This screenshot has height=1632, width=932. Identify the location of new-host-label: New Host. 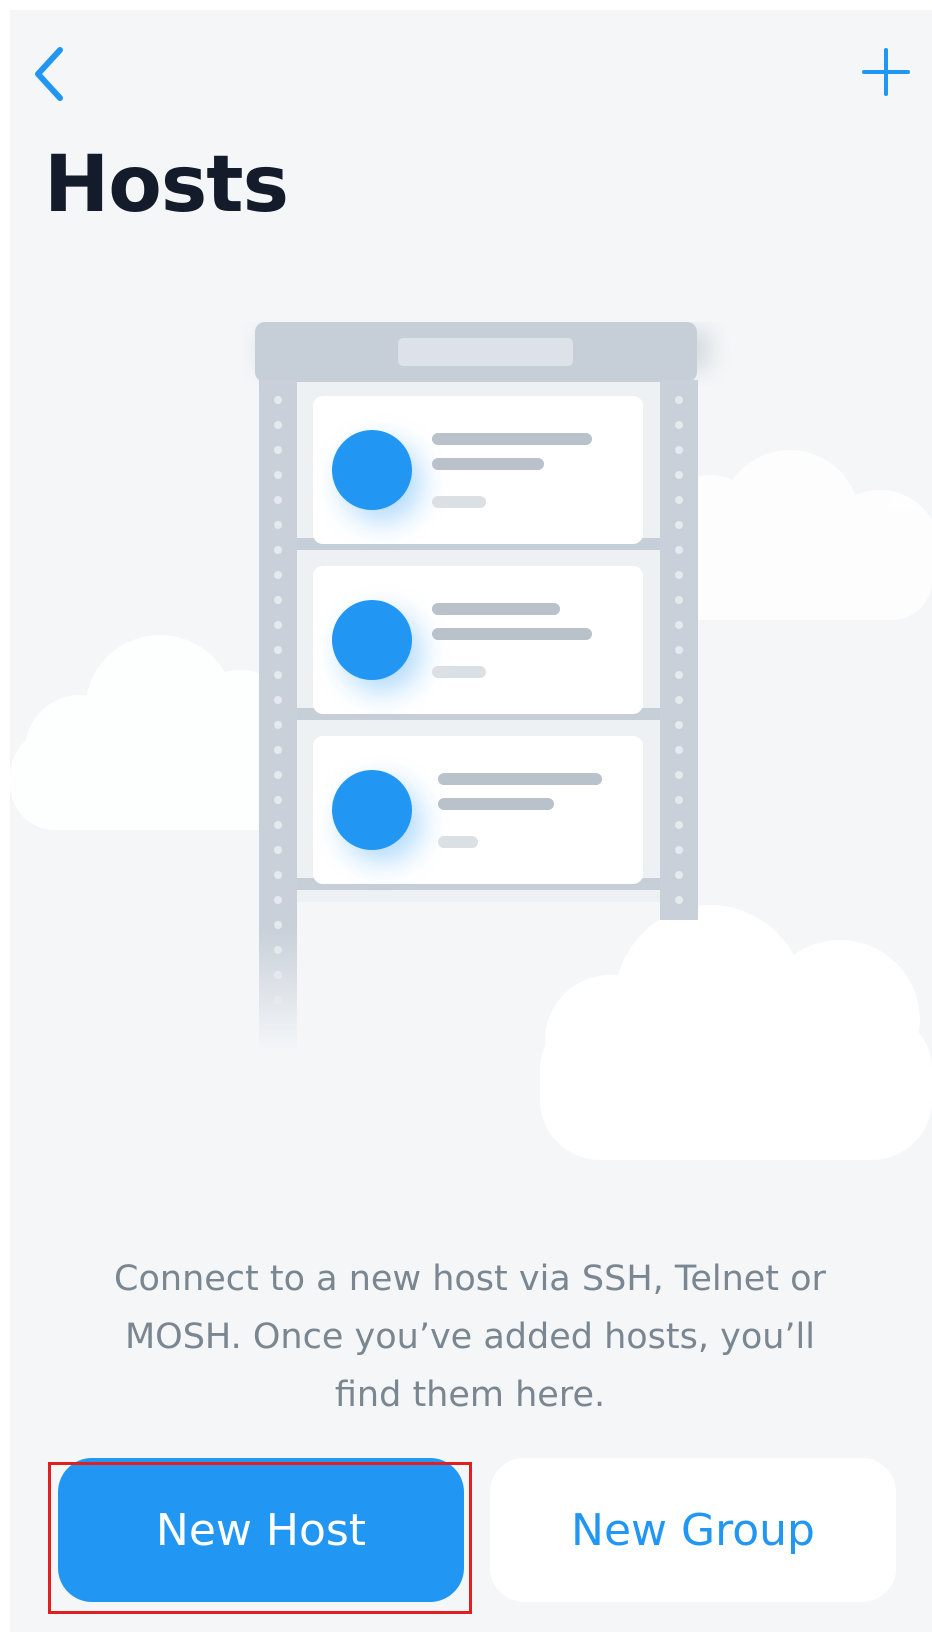
(261, 1530).